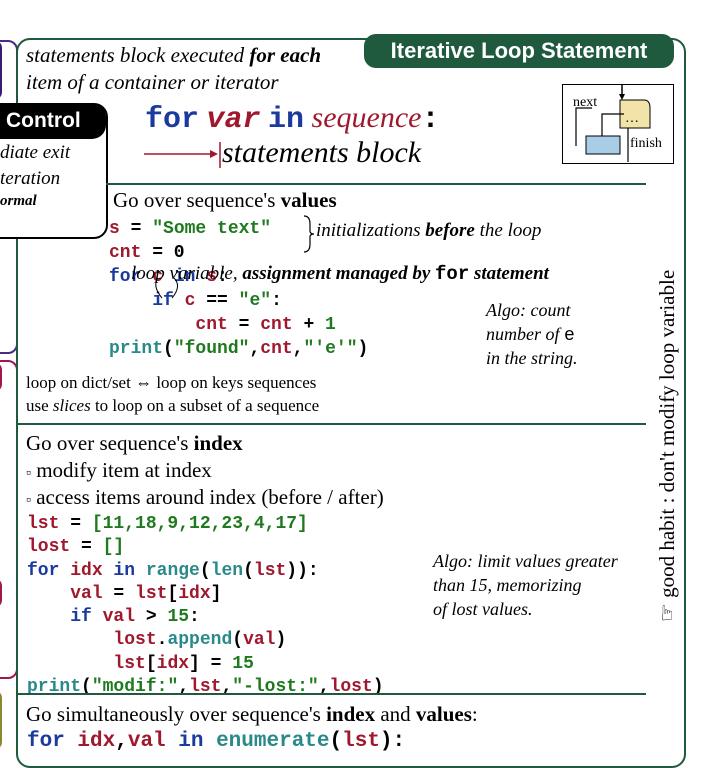 Image resolution: width=714 pixels, height=768 pixels. What do you see at coordinates (392, 741) in the screenshot?
I see `code-token: ):` at bounding box center [392, 741].